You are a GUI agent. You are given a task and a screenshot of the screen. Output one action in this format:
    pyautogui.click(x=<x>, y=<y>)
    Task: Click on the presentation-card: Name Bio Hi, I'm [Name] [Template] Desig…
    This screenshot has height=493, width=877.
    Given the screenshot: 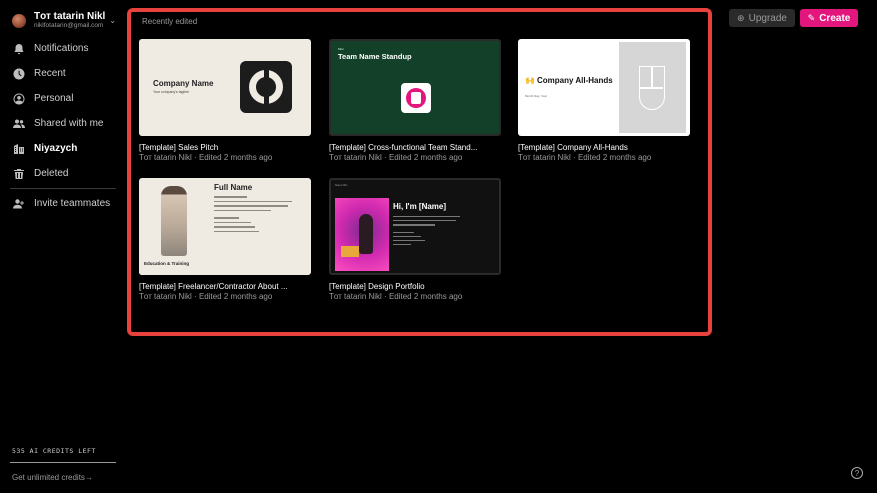 What is the action you would take?
    pyautogui.click(x=415, y=239)
    